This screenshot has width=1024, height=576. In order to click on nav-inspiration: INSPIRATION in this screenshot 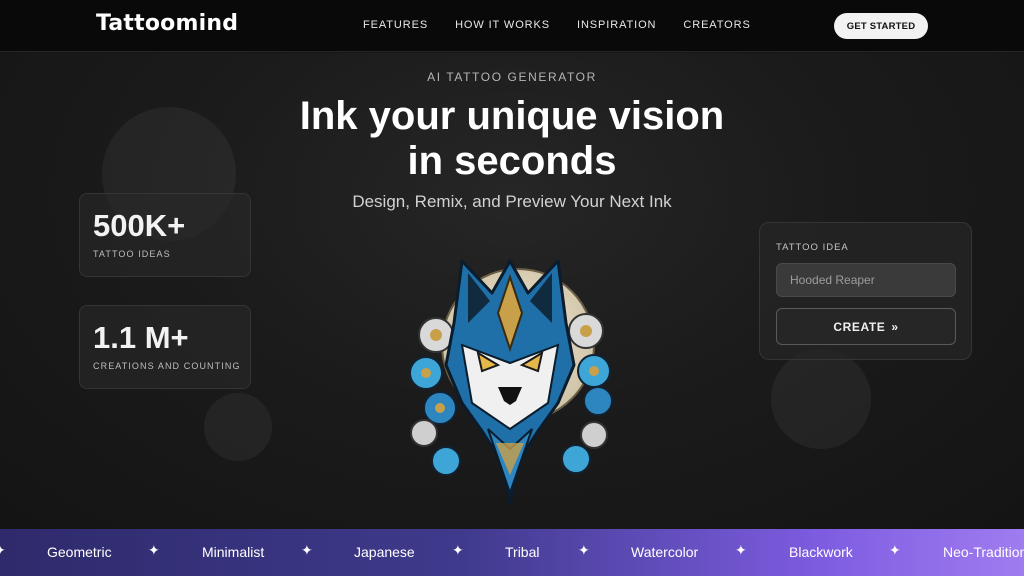, I will do `click(616, 25)`.